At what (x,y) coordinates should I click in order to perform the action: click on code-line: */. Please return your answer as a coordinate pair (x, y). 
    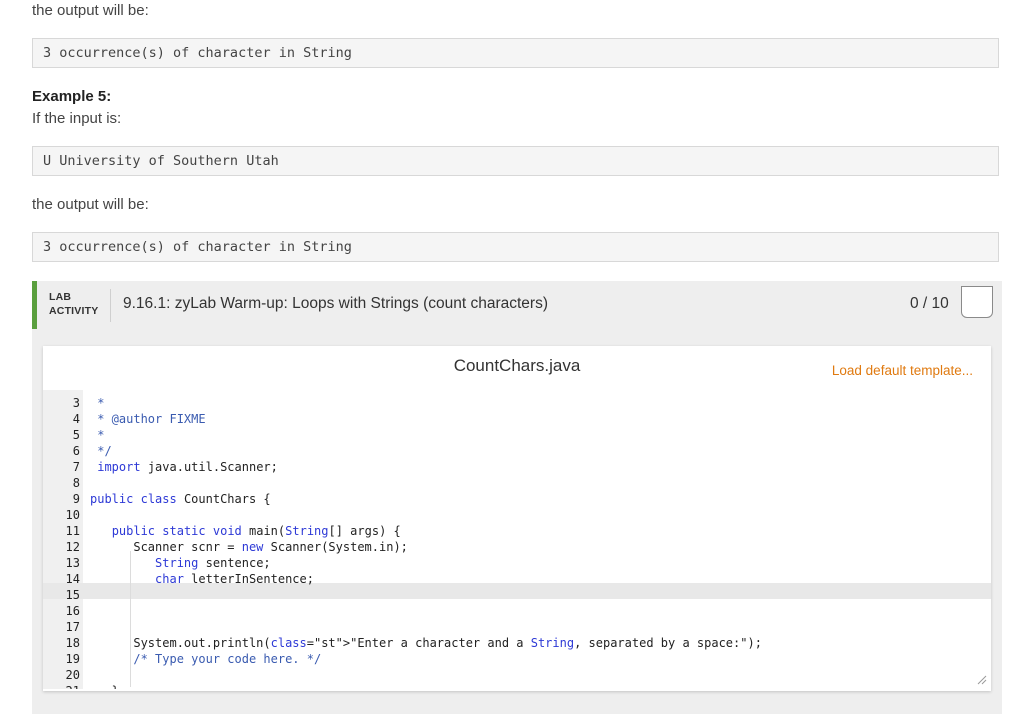
    Looking at the image, I should click on (100, 451).